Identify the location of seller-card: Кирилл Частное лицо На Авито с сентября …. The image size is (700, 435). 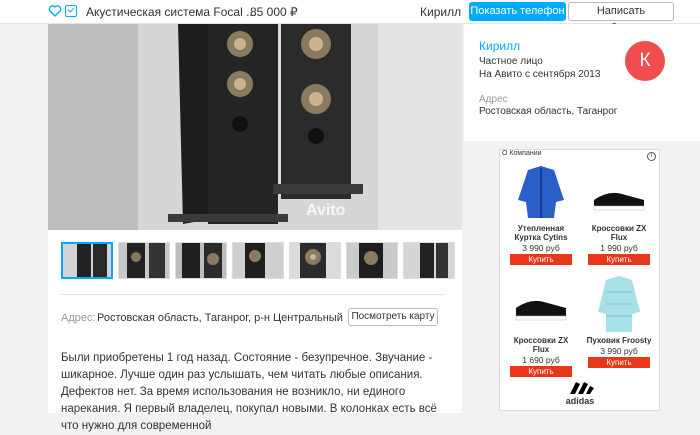
(582, 82).